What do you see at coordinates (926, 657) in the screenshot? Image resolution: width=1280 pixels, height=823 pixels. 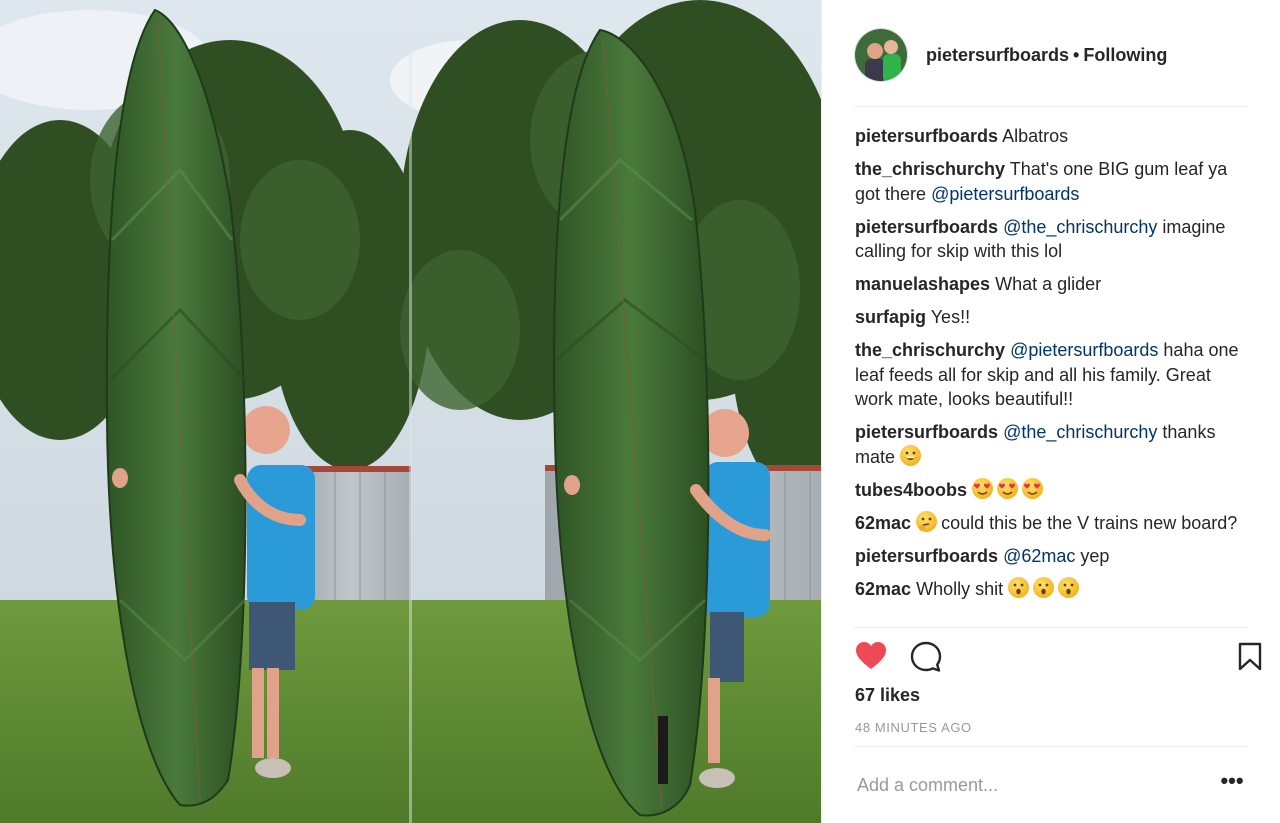 I see `comment-icon` at bounding box center [926, 657].